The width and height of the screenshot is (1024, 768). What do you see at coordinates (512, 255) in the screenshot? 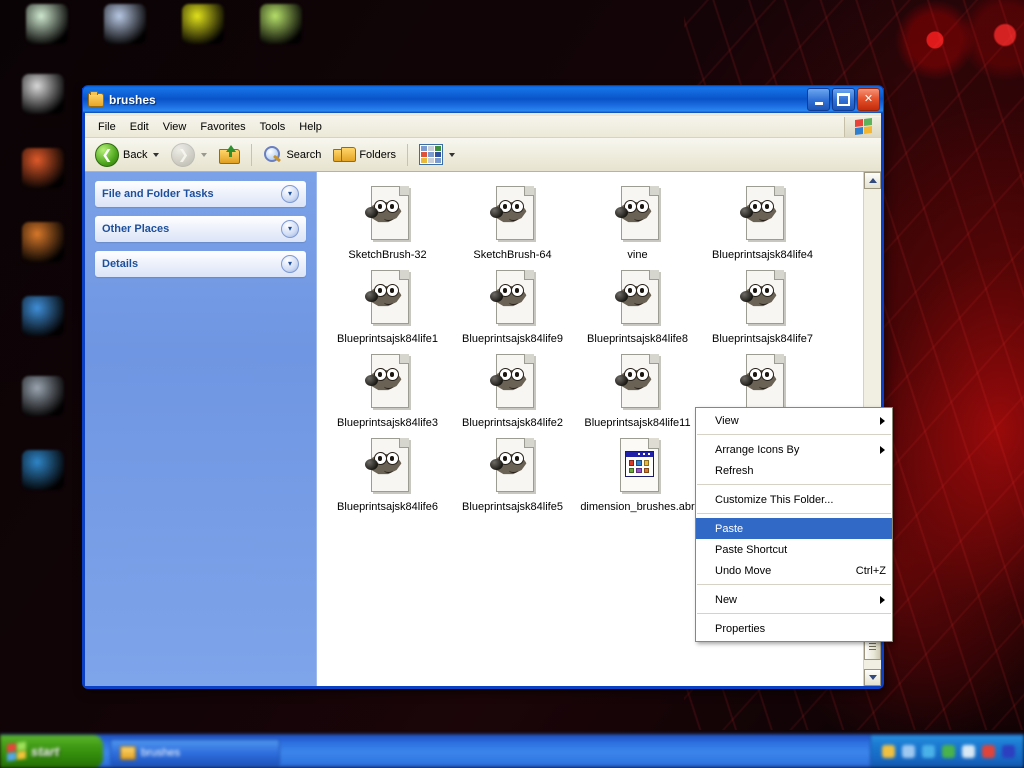
I see `file-name-label: SketchBrush-64` at bounding box center [512, 255].